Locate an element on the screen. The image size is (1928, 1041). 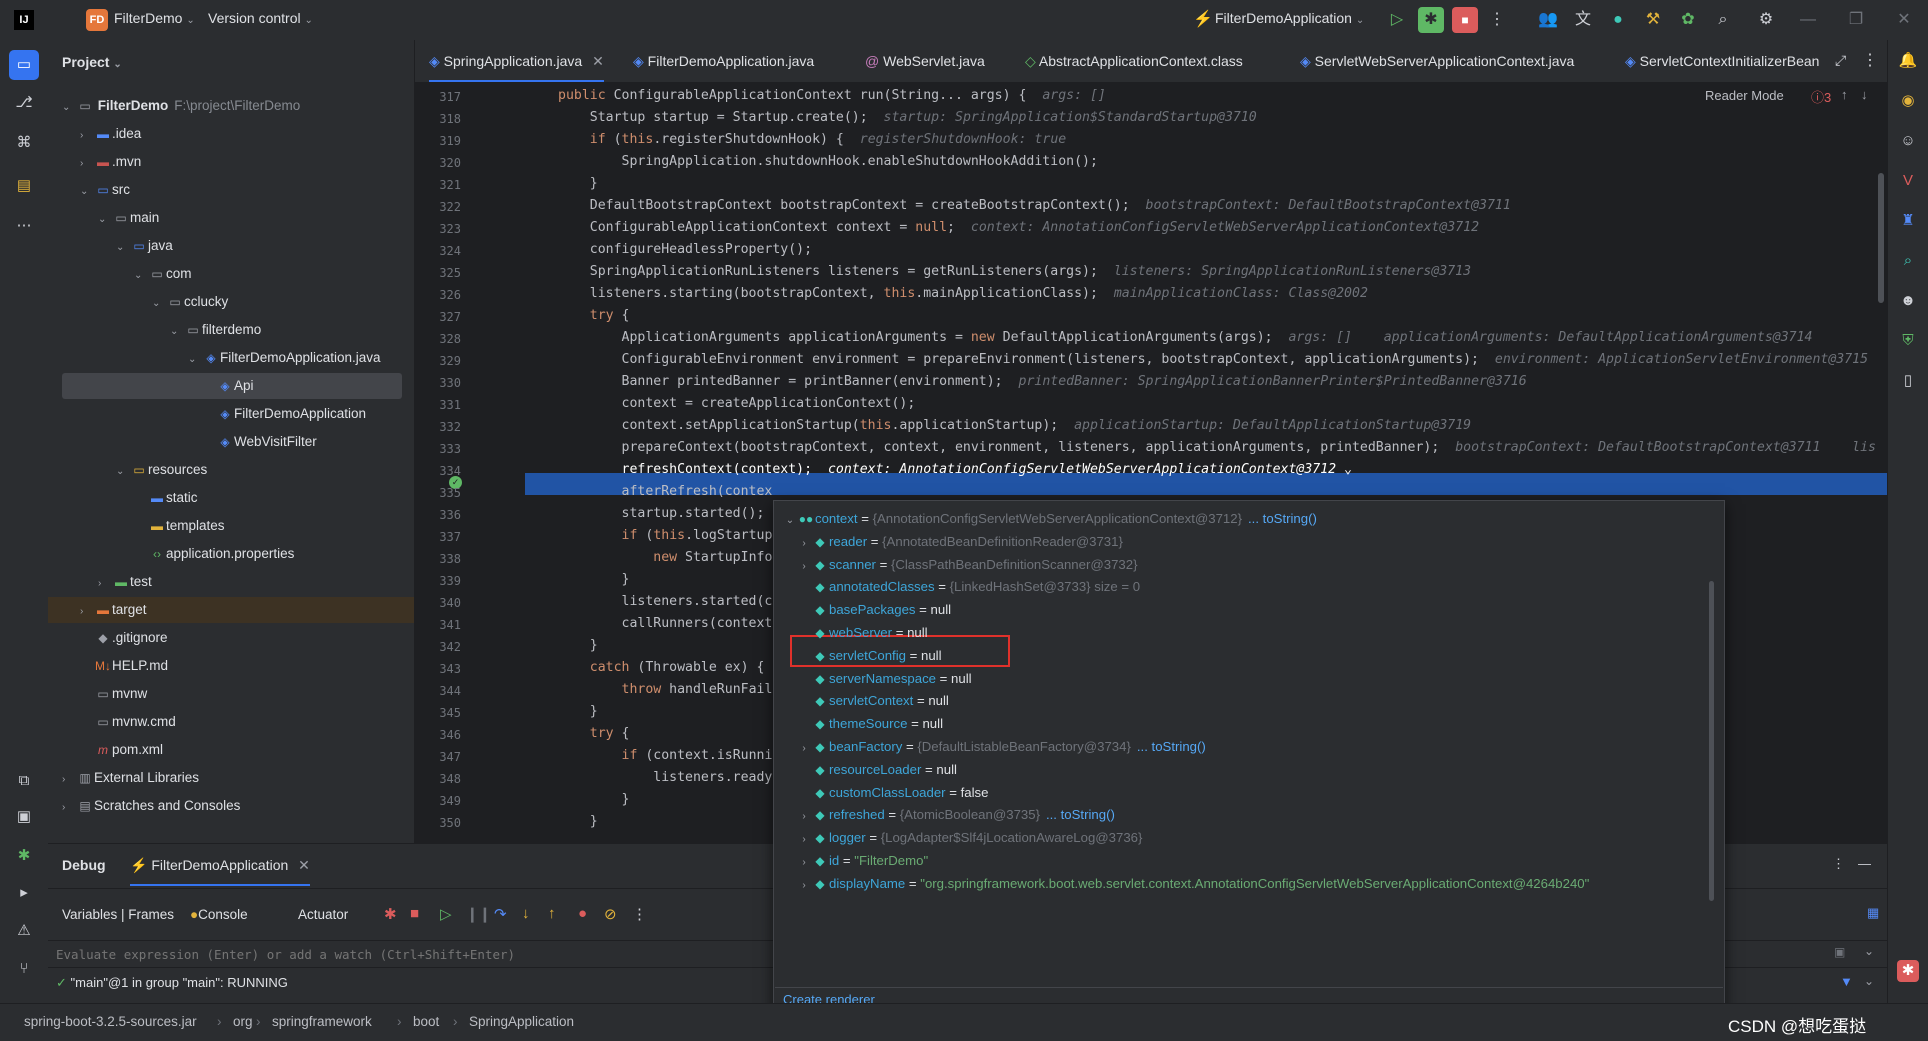
tree-item: › ▬ .mvn is located at coordinates (110, 162).